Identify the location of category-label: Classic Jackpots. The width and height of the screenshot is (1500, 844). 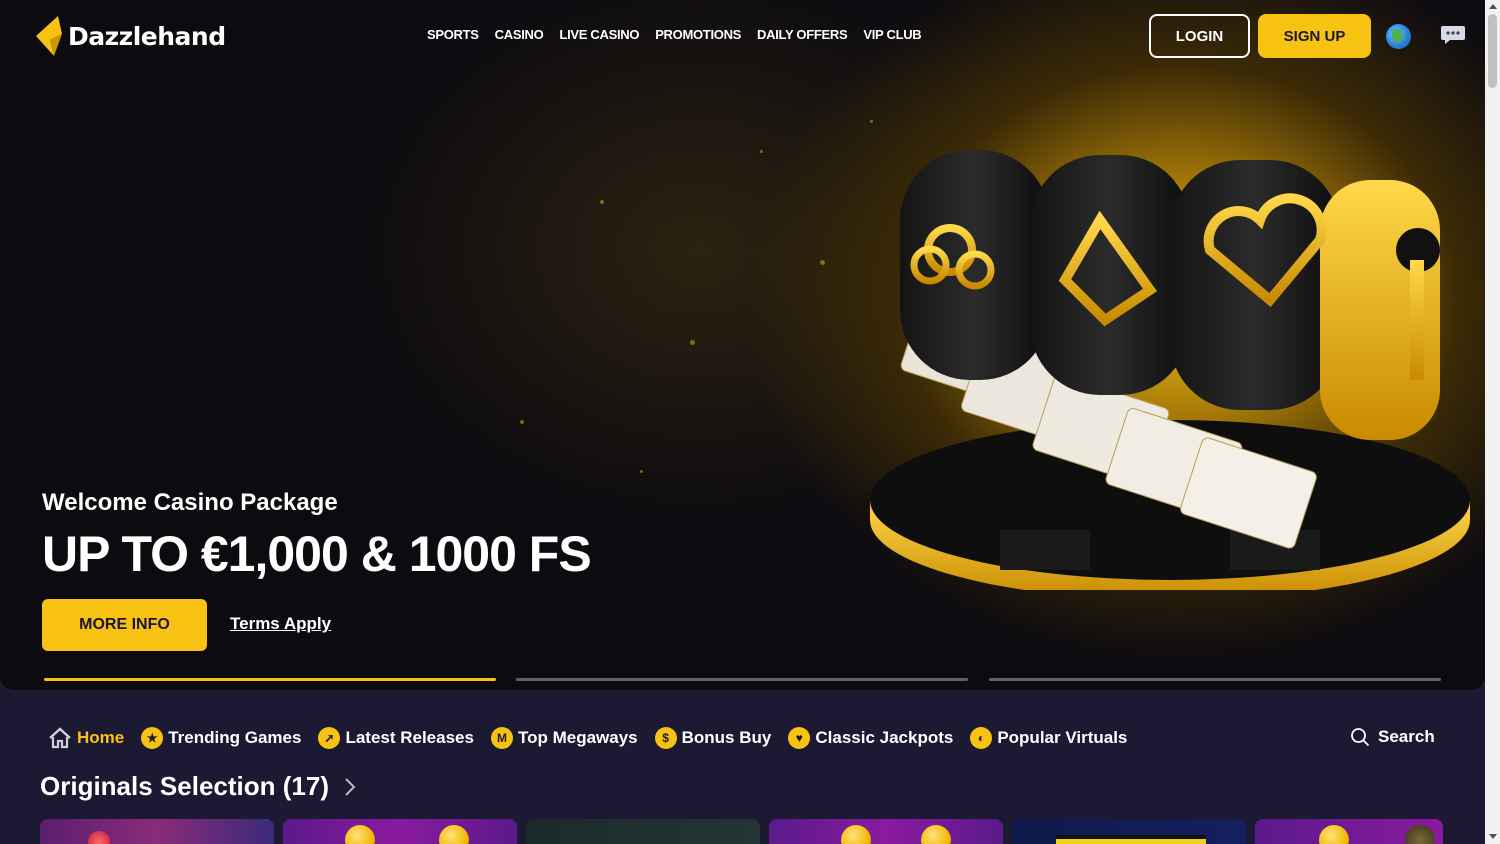
(884, 737).